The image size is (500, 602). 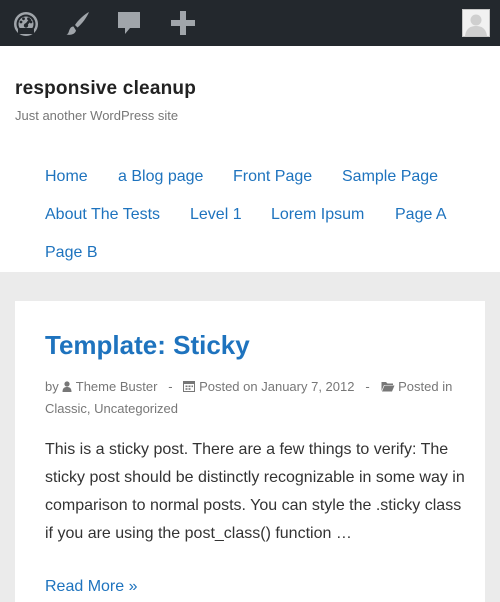 I want to click on nav-item-sample-page: Sample Page, so click(x=390, y=177).